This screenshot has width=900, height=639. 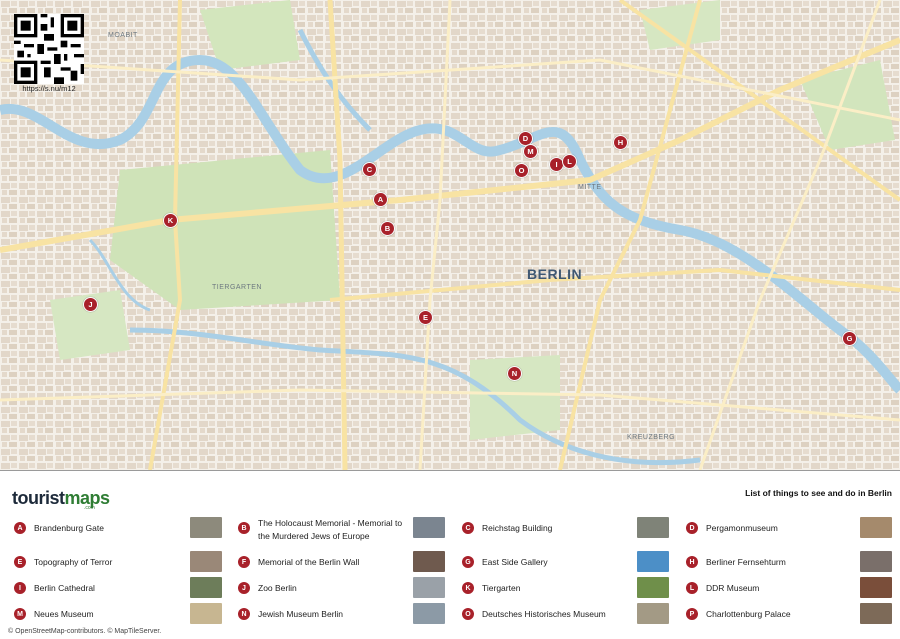 What do you see at coordinates (123, 35) in the screenshot?
I see `district-label-moabit: MOABIT` at bounding box center [123, 35].